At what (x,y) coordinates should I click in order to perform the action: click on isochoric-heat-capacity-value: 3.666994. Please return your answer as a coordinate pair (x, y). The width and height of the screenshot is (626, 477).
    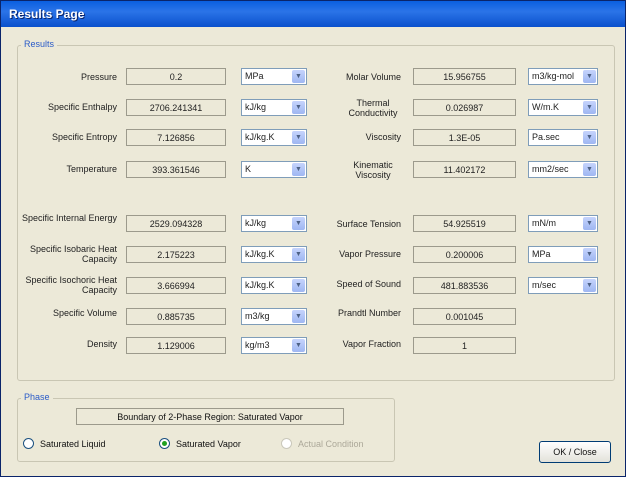
    Looking at the image, I should click on (176, 285).